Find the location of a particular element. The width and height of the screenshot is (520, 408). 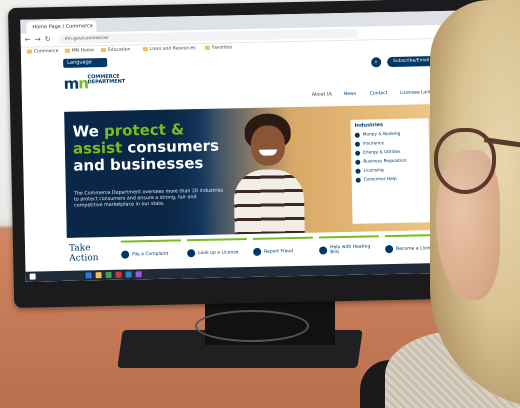

industry-label: Business Regulation is located at coordinates (385, 161).